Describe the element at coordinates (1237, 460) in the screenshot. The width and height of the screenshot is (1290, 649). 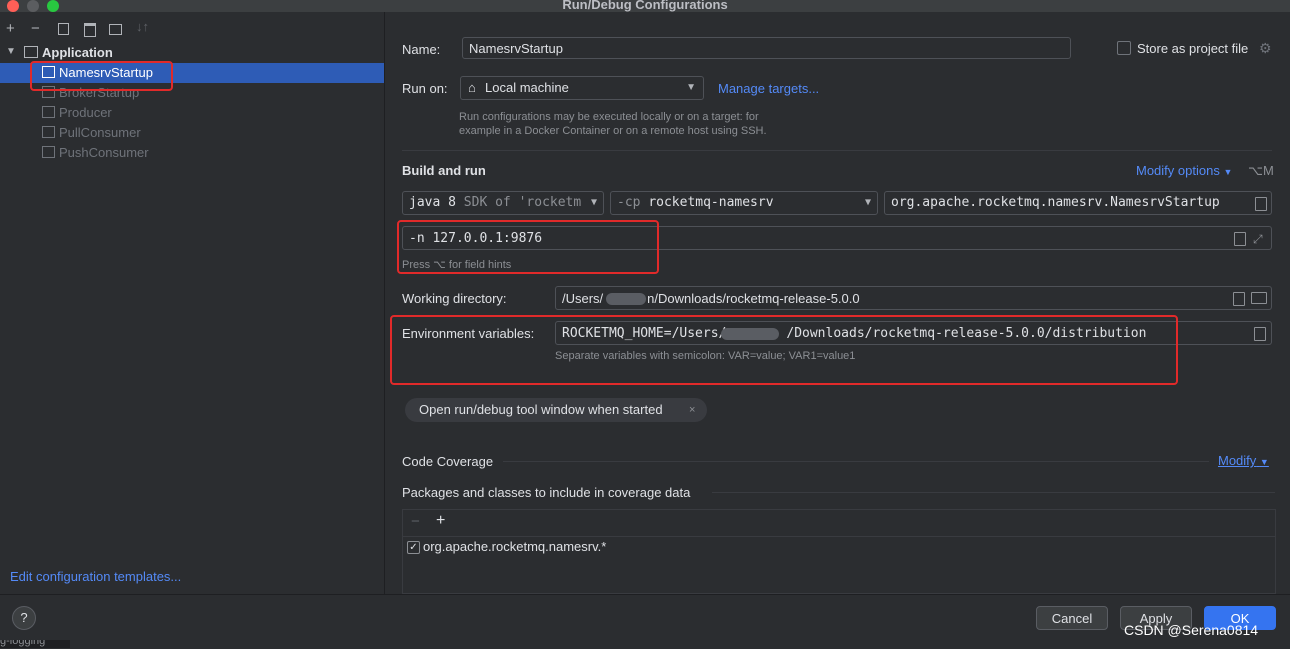
I see `modify-label: Modify` at that location.